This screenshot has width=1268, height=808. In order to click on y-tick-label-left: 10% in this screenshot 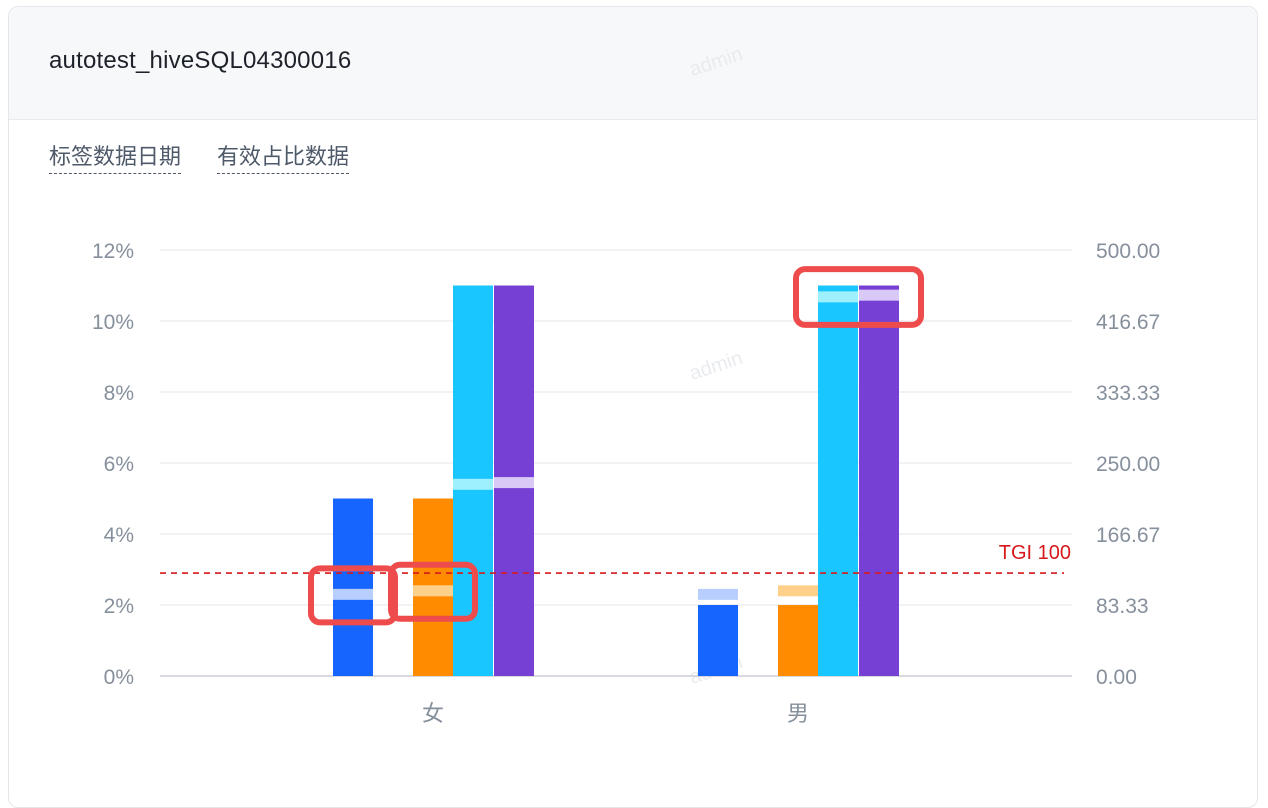, I will do `click(113, 322)`.